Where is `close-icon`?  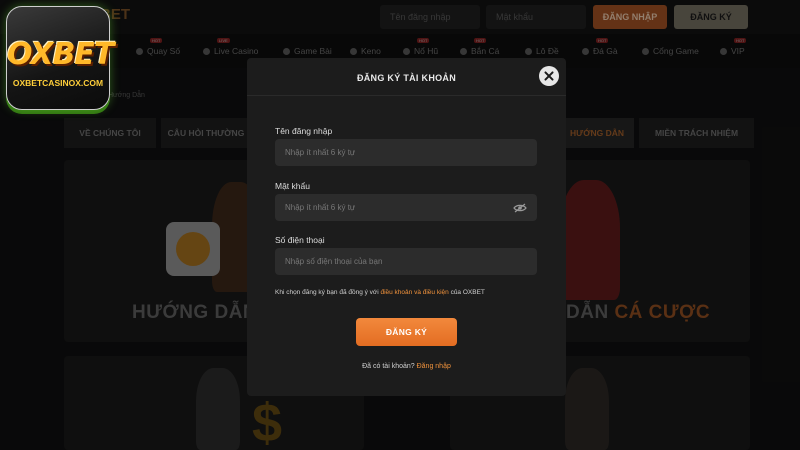
close-icon is located at coordinates (549, 76).